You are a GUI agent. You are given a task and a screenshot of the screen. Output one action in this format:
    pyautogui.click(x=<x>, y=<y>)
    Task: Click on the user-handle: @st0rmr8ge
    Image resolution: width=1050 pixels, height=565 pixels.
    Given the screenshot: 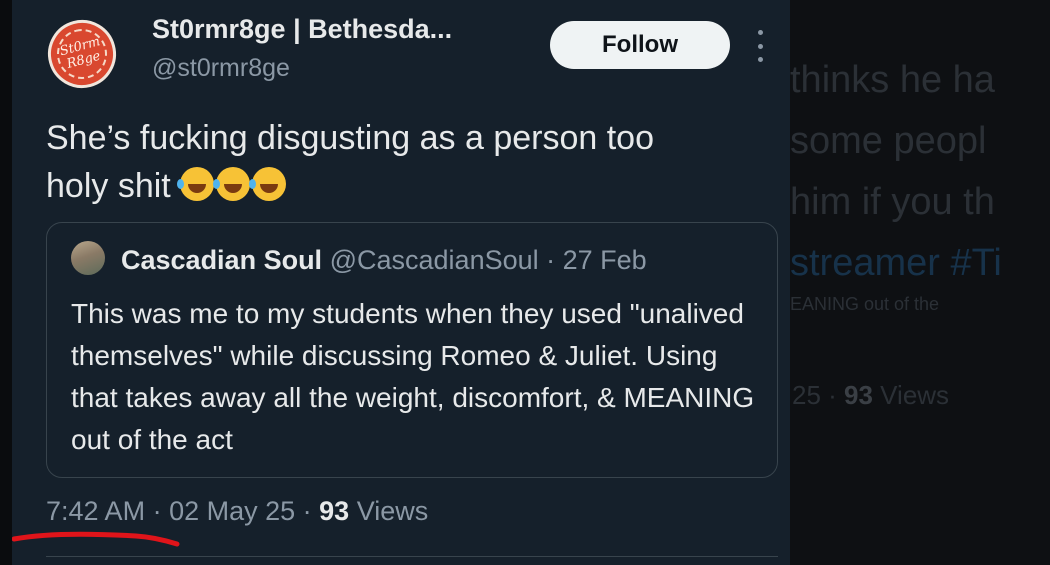 What is the action you would take?
    pyautogui.click(x=221, y=68)
    